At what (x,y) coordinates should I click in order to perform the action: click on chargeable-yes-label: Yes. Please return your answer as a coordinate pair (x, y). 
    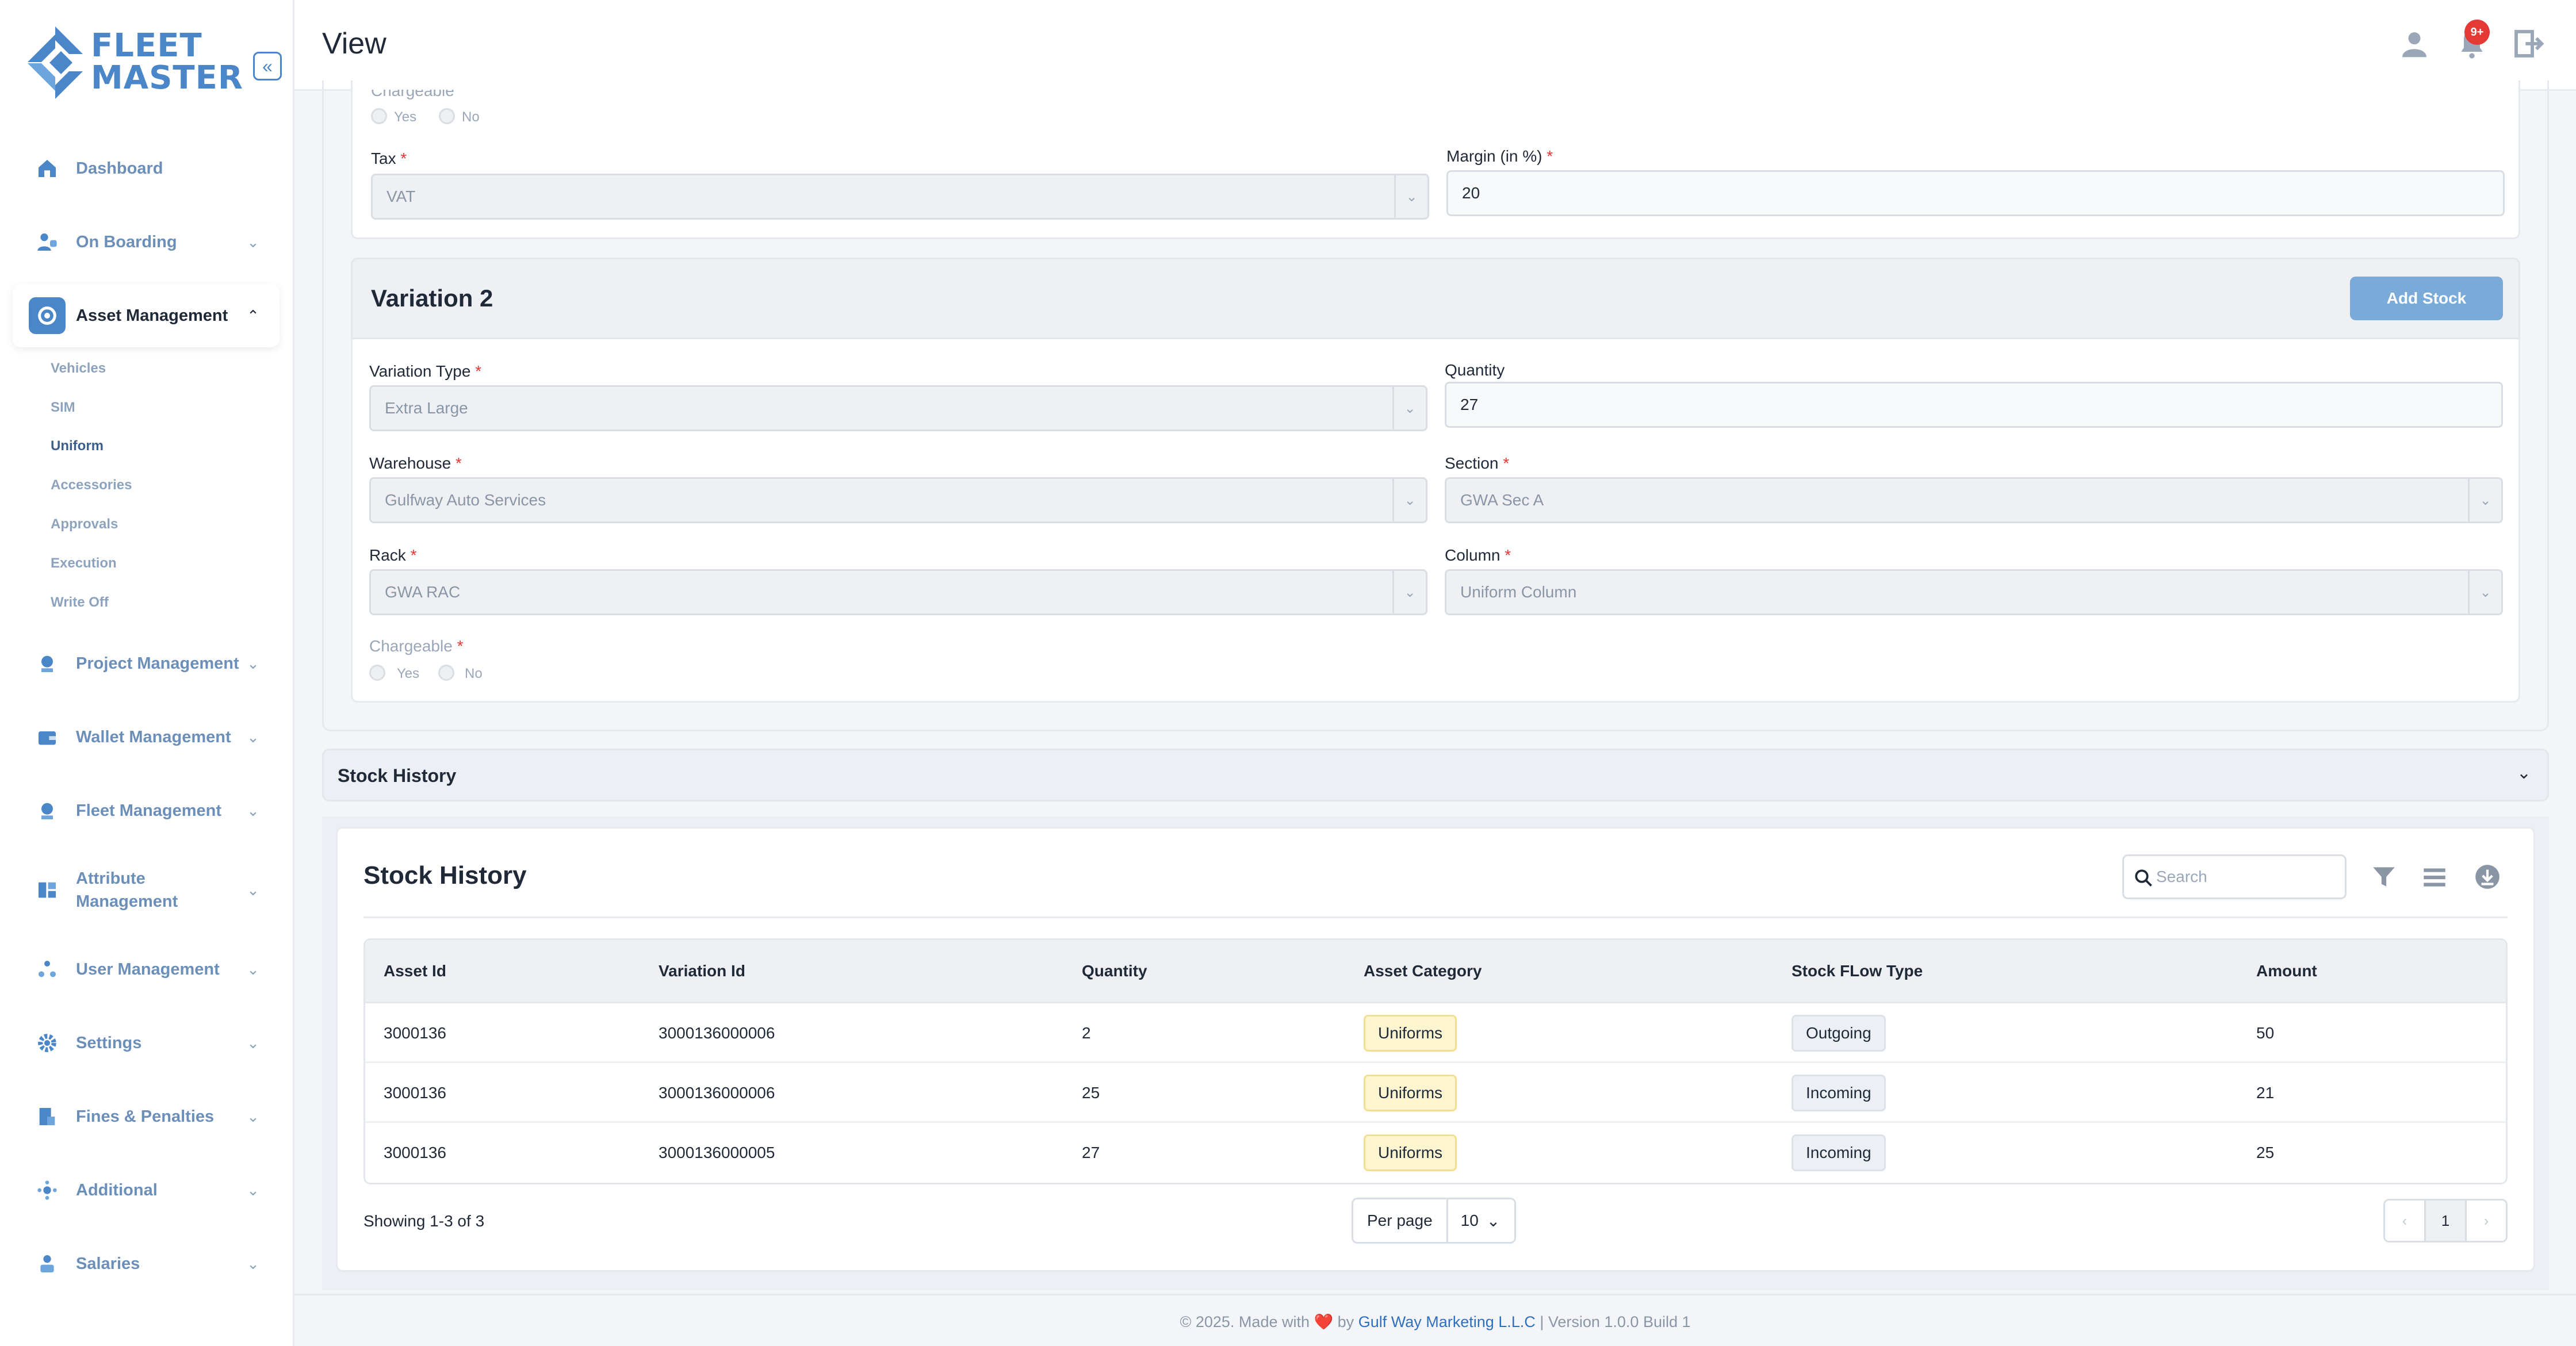
    Looking at the image, I should click on (405, 117).